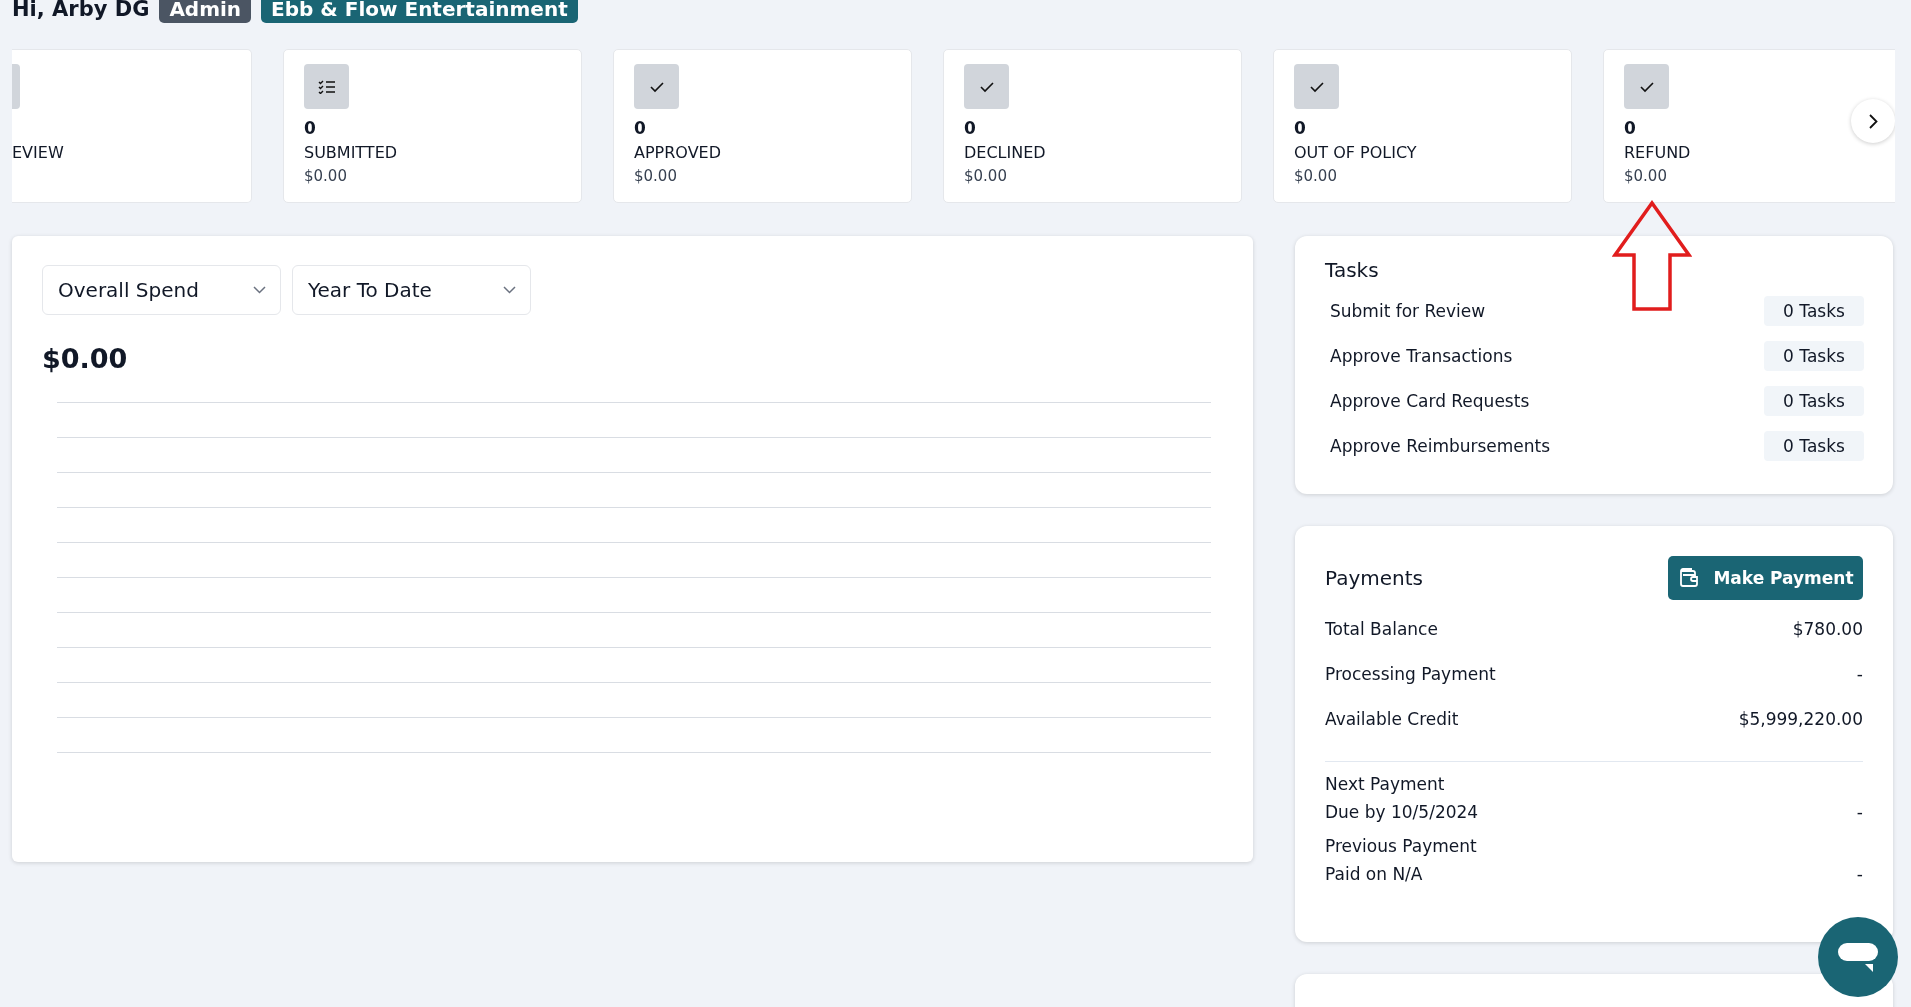 This screenshot has width=1911, height=1007. Describe the element at coordinates (326, 86) in the screenshot. I see `checklist-icon` at that location.